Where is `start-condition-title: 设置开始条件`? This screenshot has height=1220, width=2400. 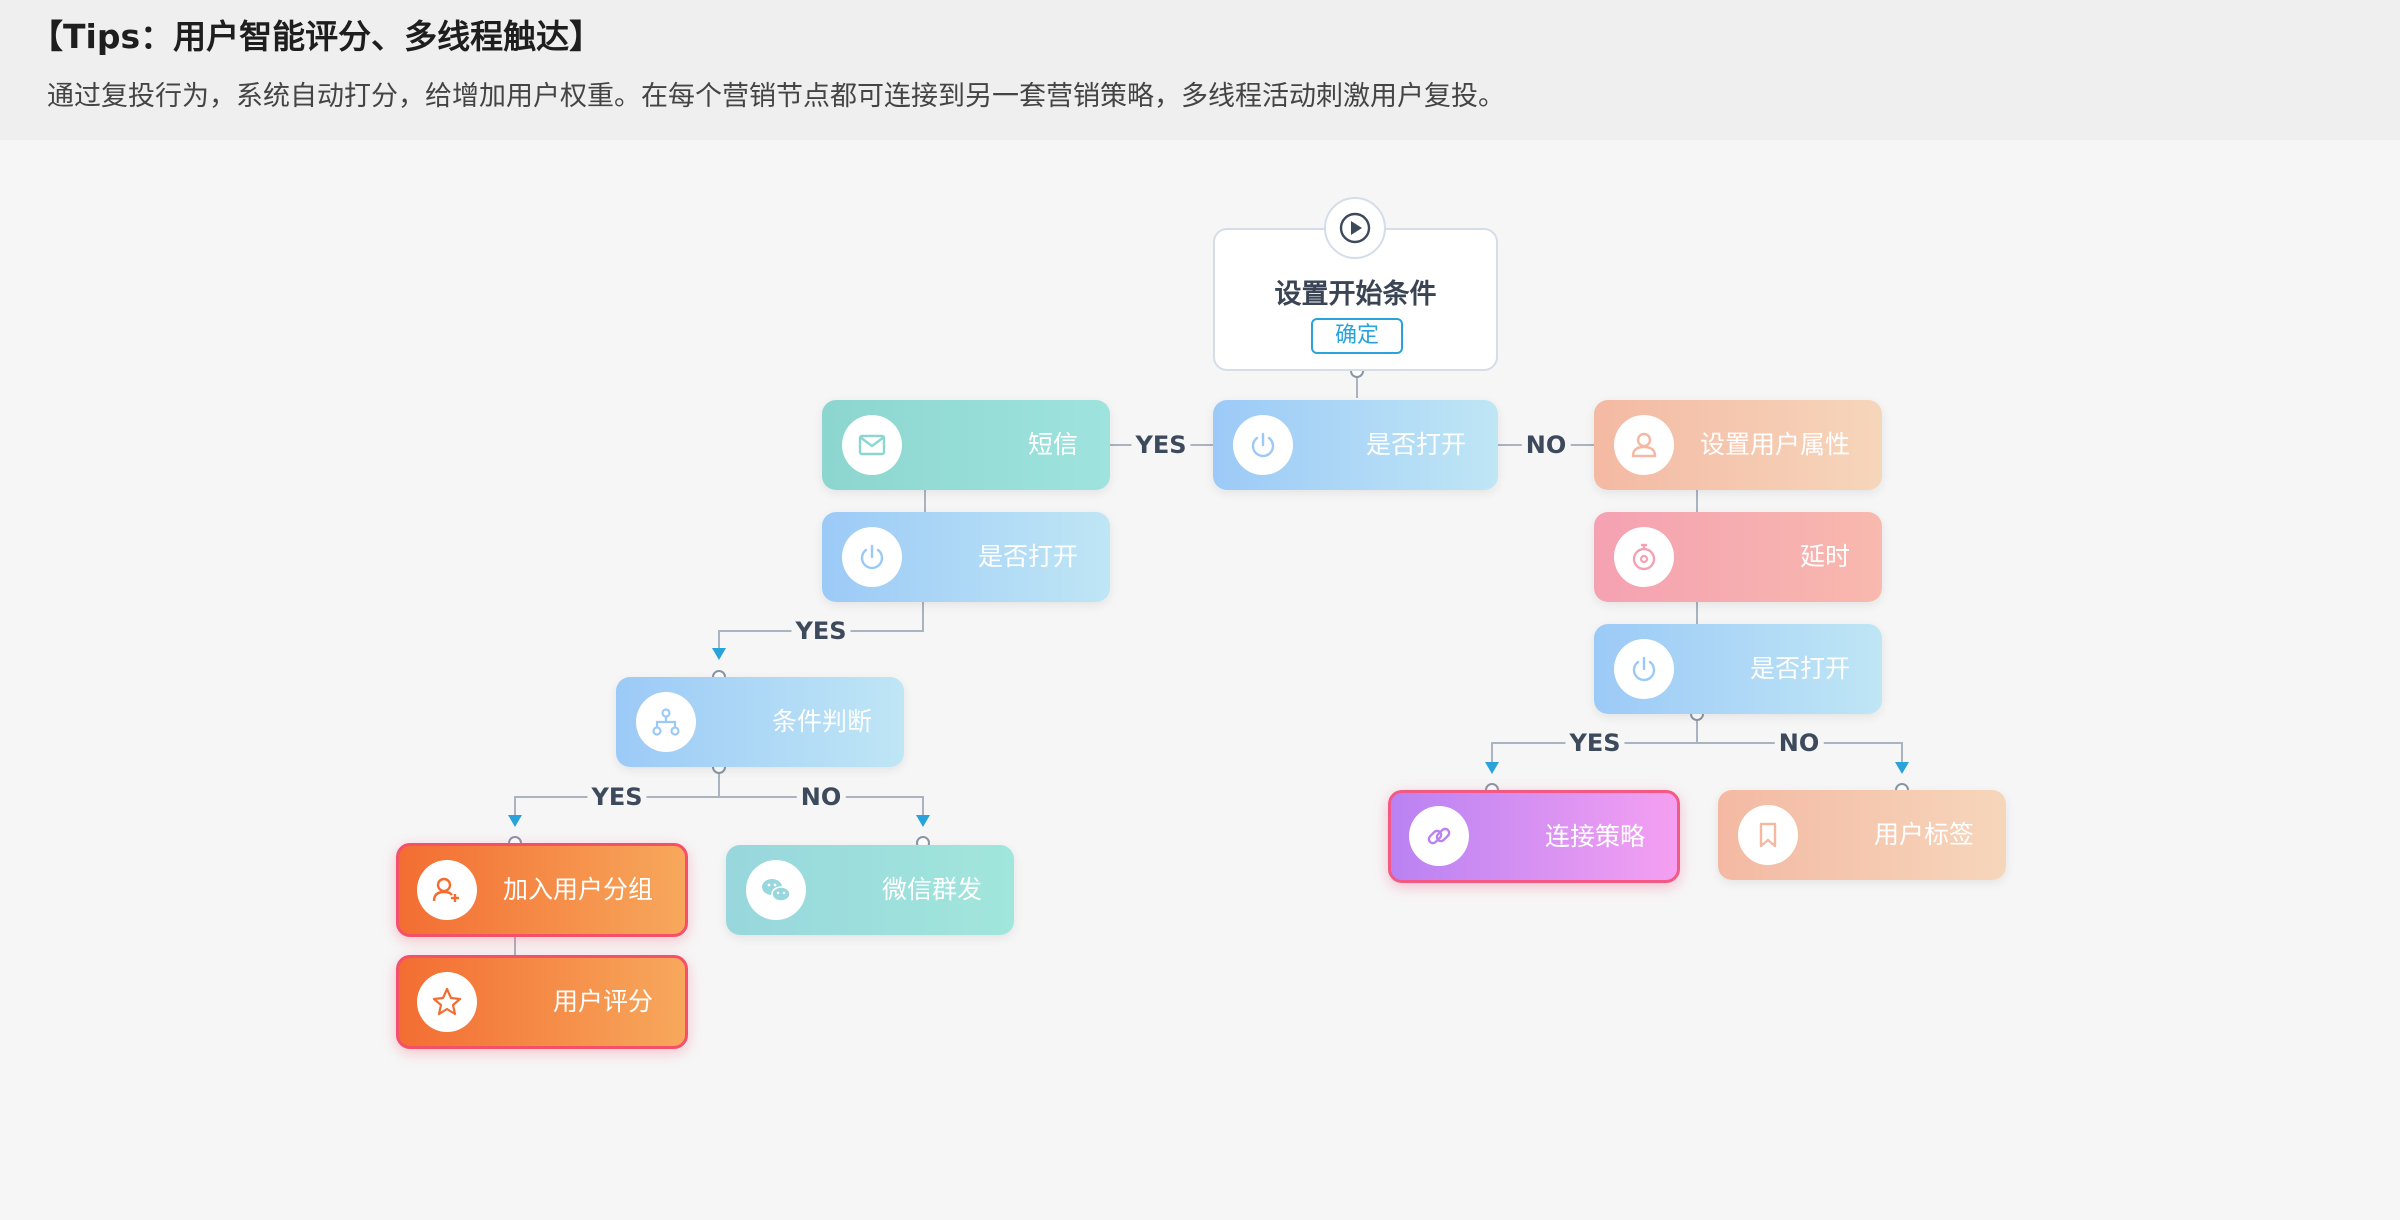
start-condition-title: 设置开始条件 is located at coordinates (1355, 294).